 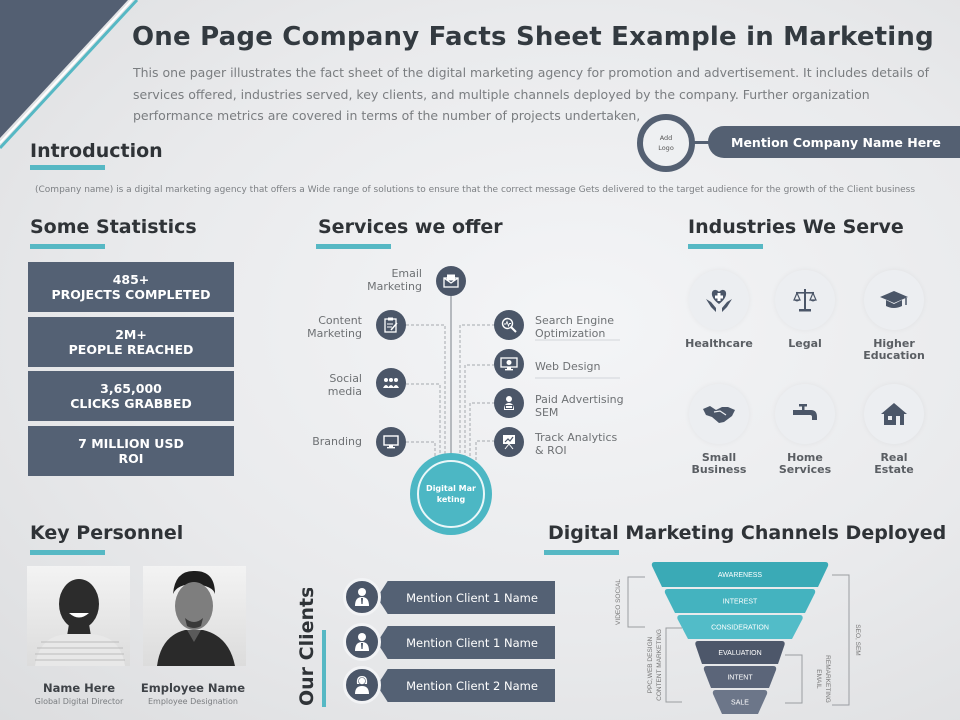 What do you see at coordinates (353, 246) in the screenshot?
I see `services-underline` at bounding box center [353, 246].